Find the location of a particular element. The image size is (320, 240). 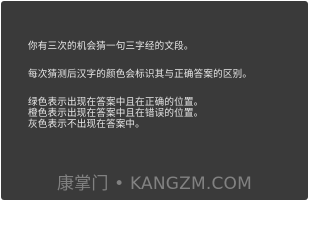

instruction-line-1: 你有三次的机会猜一句三字经的文段。 is located at coordinates (111, 46).